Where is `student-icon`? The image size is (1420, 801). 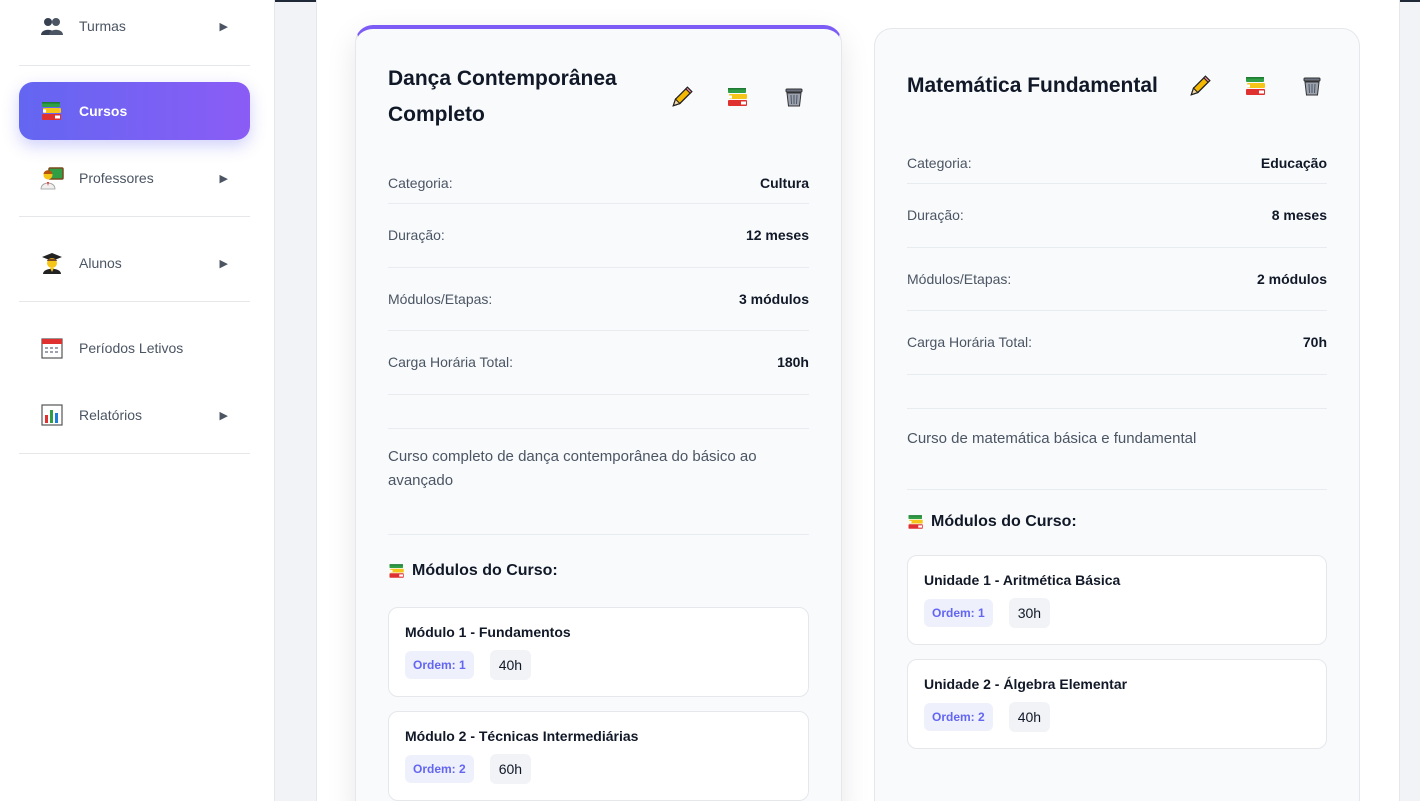 student-icon is located at coordinates (52, 263).